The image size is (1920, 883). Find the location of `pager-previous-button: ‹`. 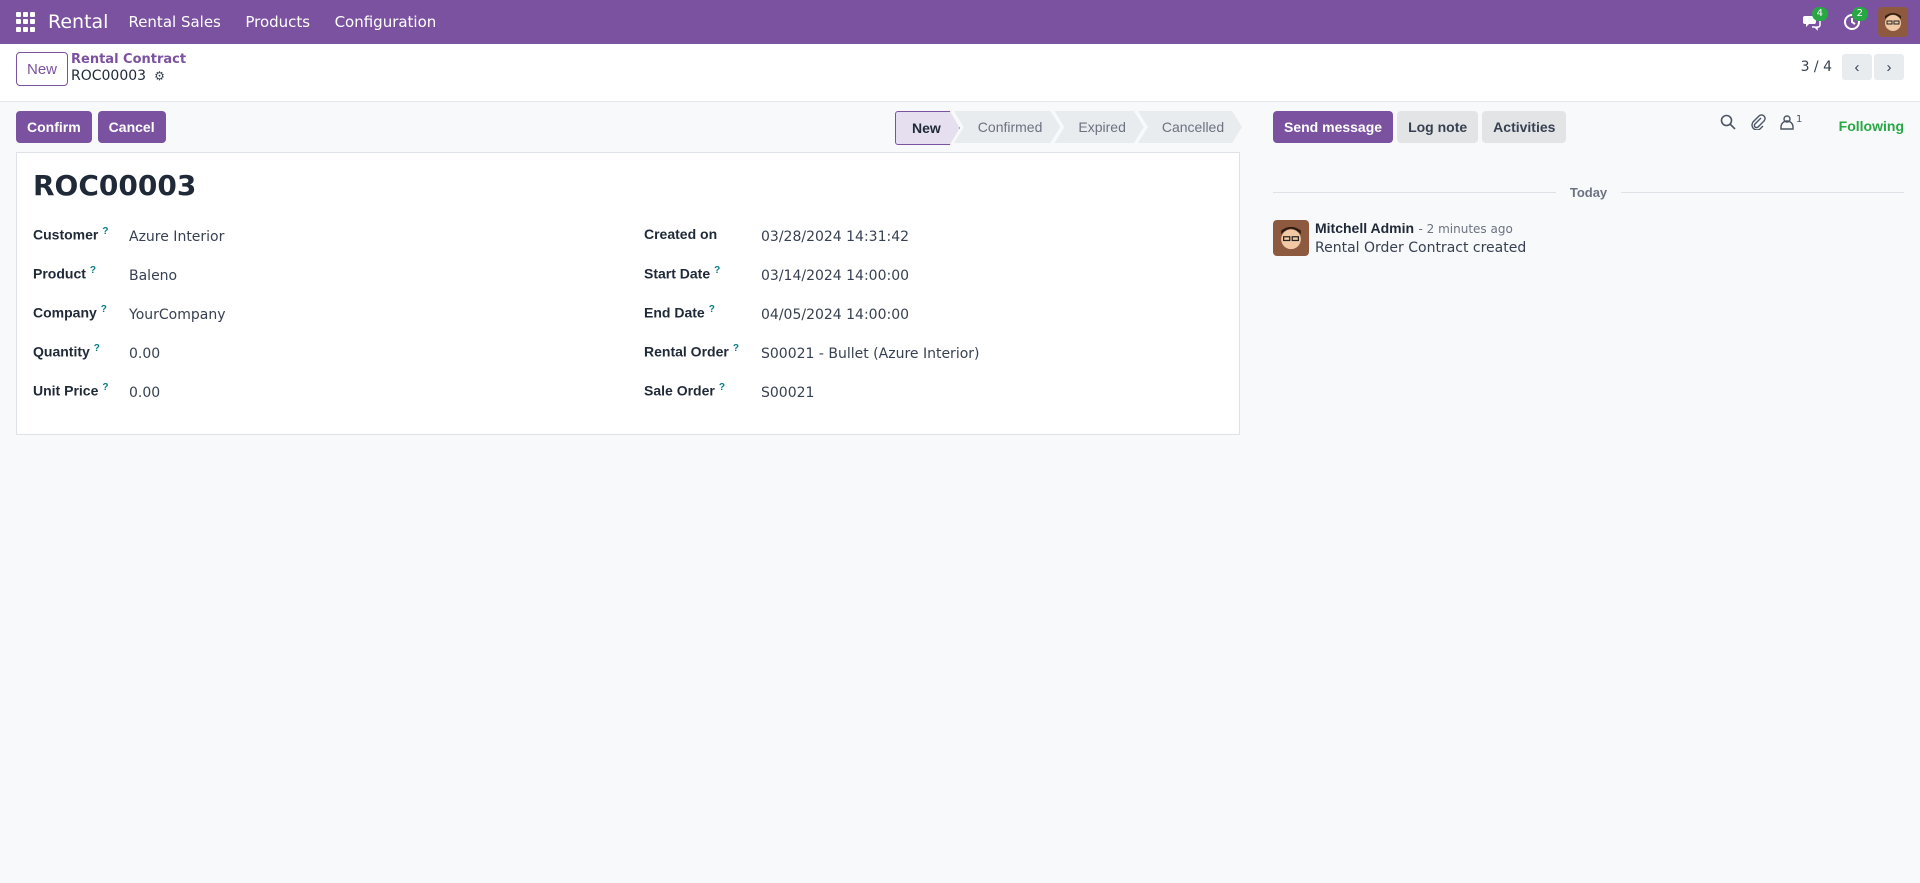

pager-previous-button: ‹ is located at coordinates (1857, 67).